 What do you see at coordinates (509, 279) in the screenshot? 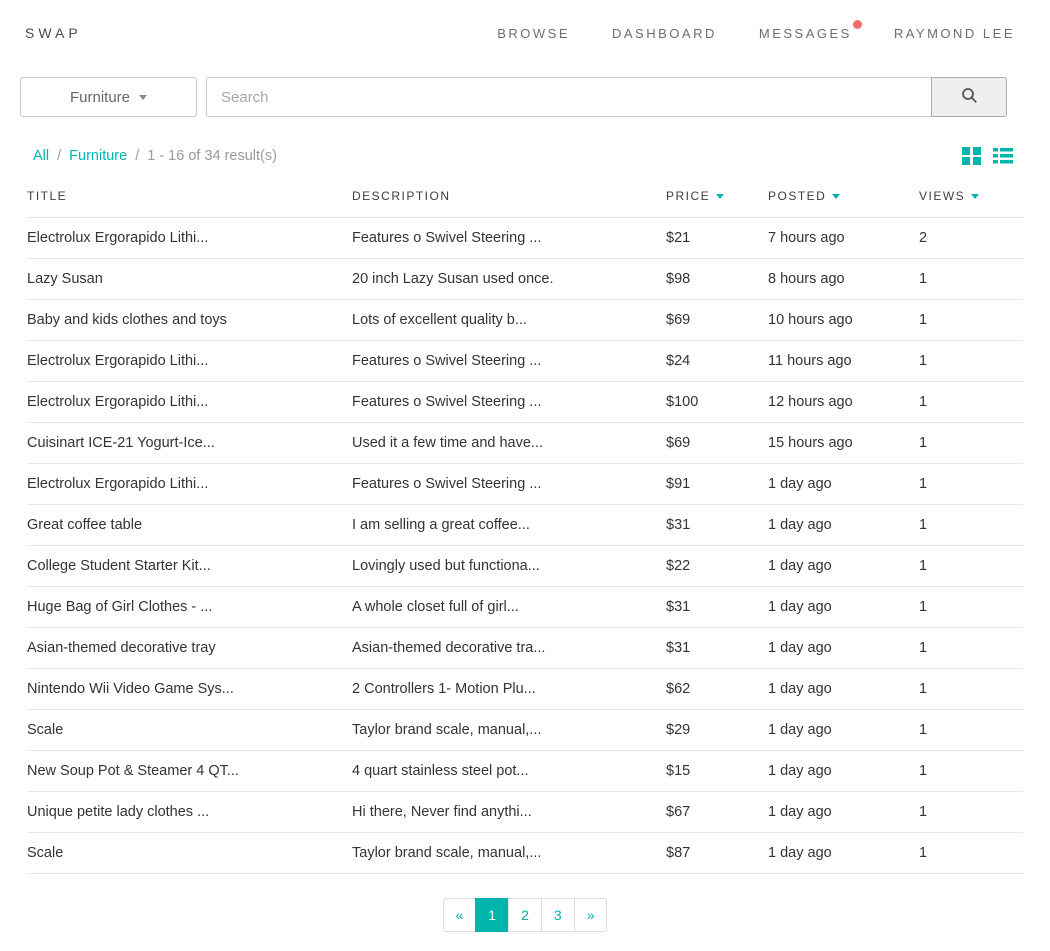
I see `listing-description: 20 inch Lazy Susan used once.` at bounding box center [509, 279].